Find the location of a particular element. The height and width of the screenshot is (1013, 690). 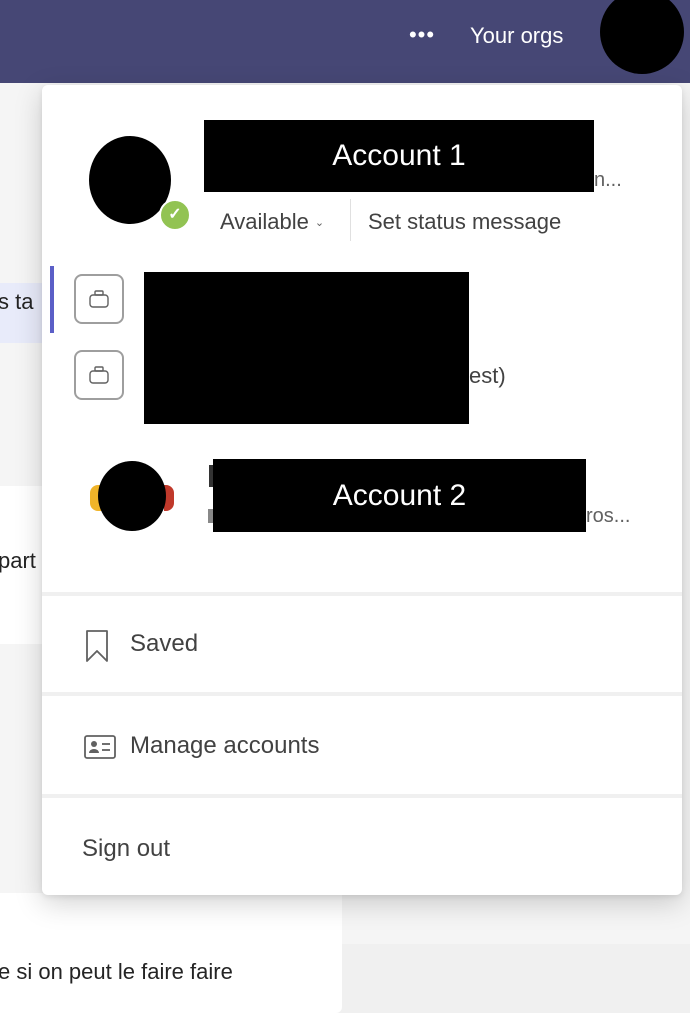

manage-accounts-menu-item: Manage accounts is located at coordinates (362, 744).